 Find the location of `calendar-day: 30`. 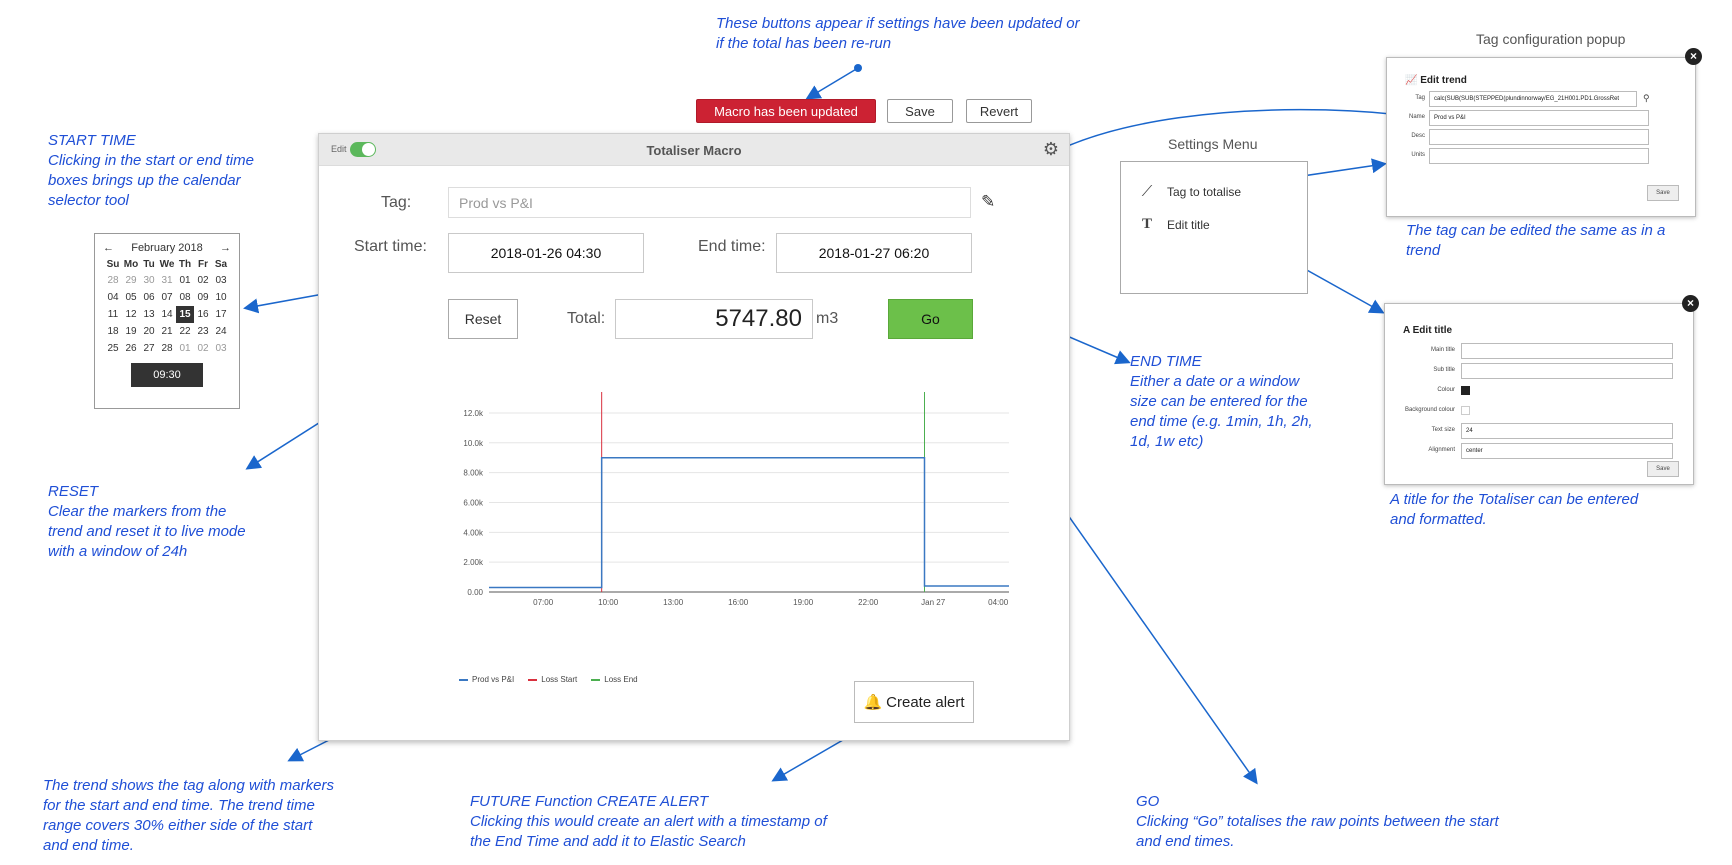

calendar-day: 30 is located at coordinates (149, 280).